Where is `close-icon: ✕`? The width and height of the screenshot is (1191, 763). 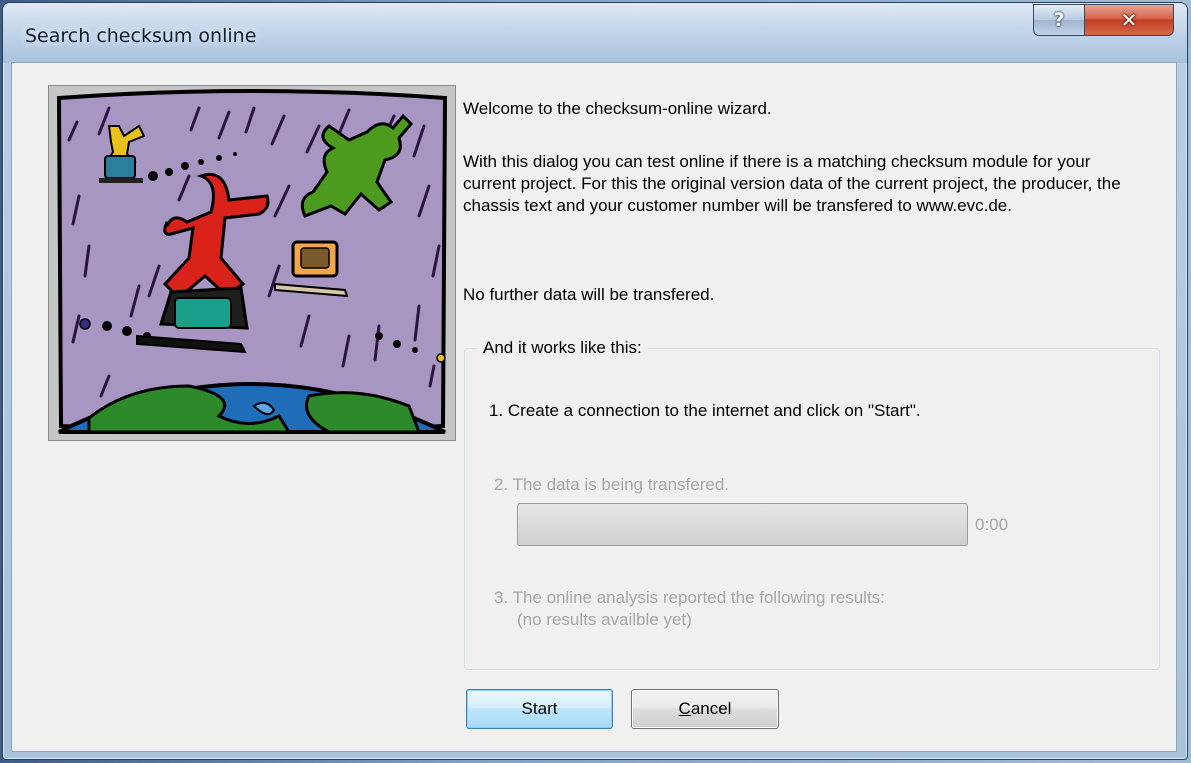
close-icon: ✕ is located at coordinates (1129, 20).